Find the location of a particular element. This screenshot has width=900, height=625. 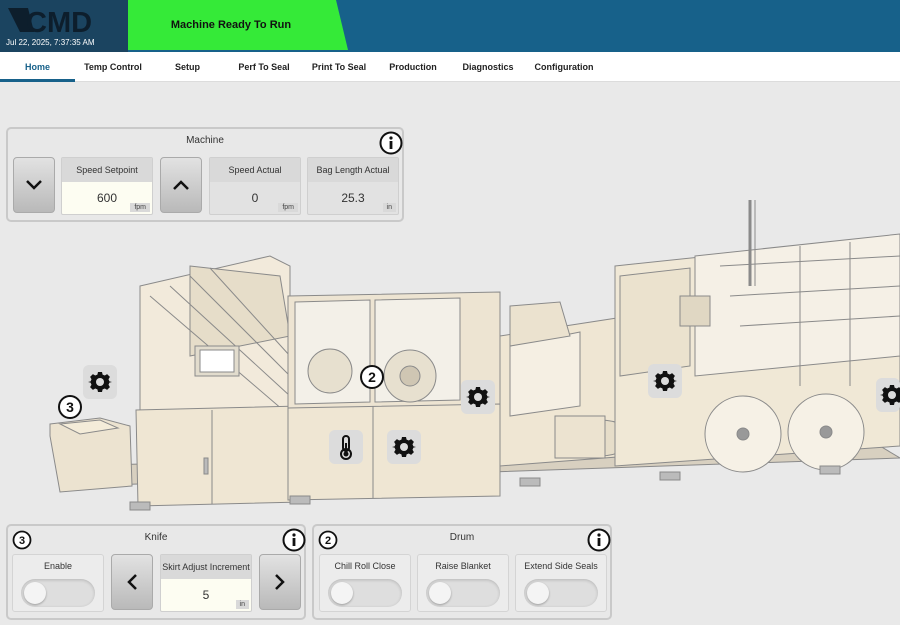

skirt-adjust-increment-label: Skirt Adjust Increment is located at coordinates (206, 567).